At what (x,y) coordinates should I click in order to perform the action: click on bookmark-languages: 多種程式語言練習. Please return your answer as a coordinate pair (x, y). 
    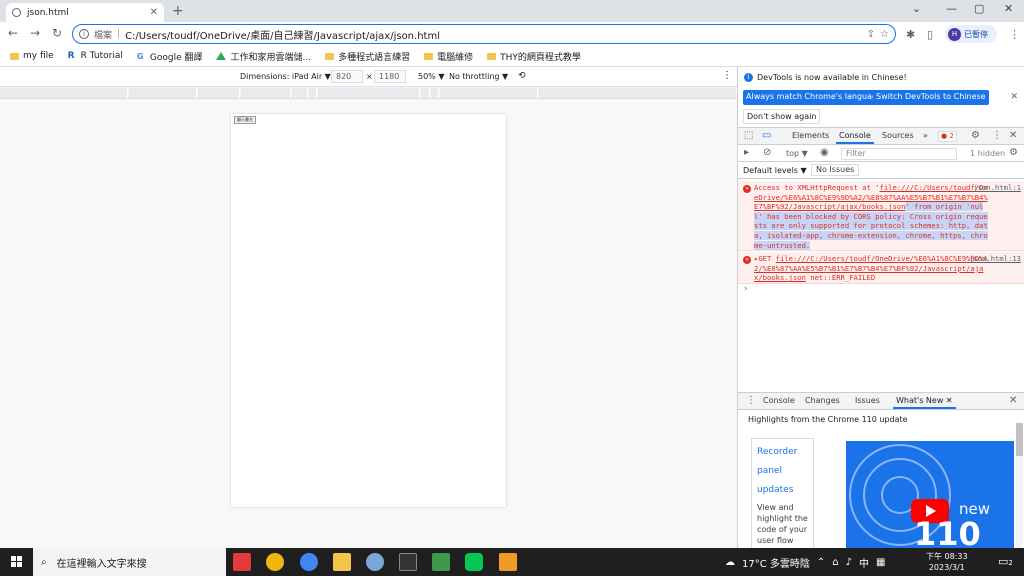
    Looking at the image, I should click on (367, 56).